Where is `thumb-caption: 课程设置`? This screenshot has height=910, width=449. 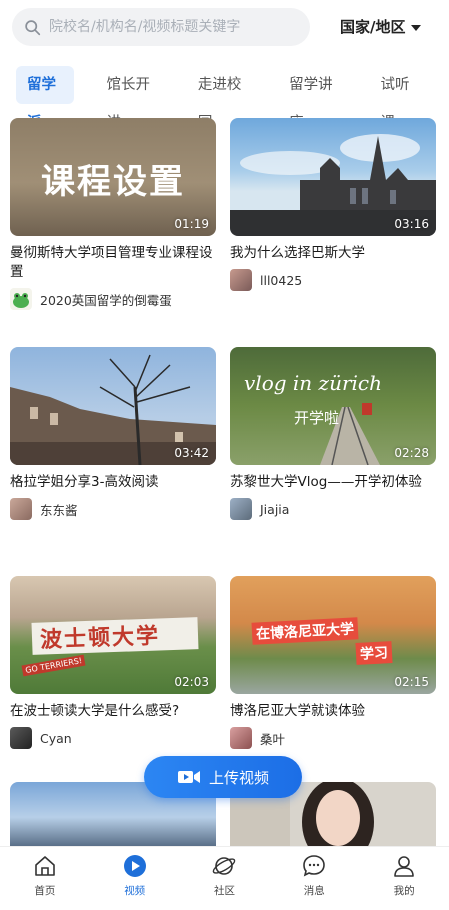
thumb-caption: 课程设置 is located at coordinates (113, 182).